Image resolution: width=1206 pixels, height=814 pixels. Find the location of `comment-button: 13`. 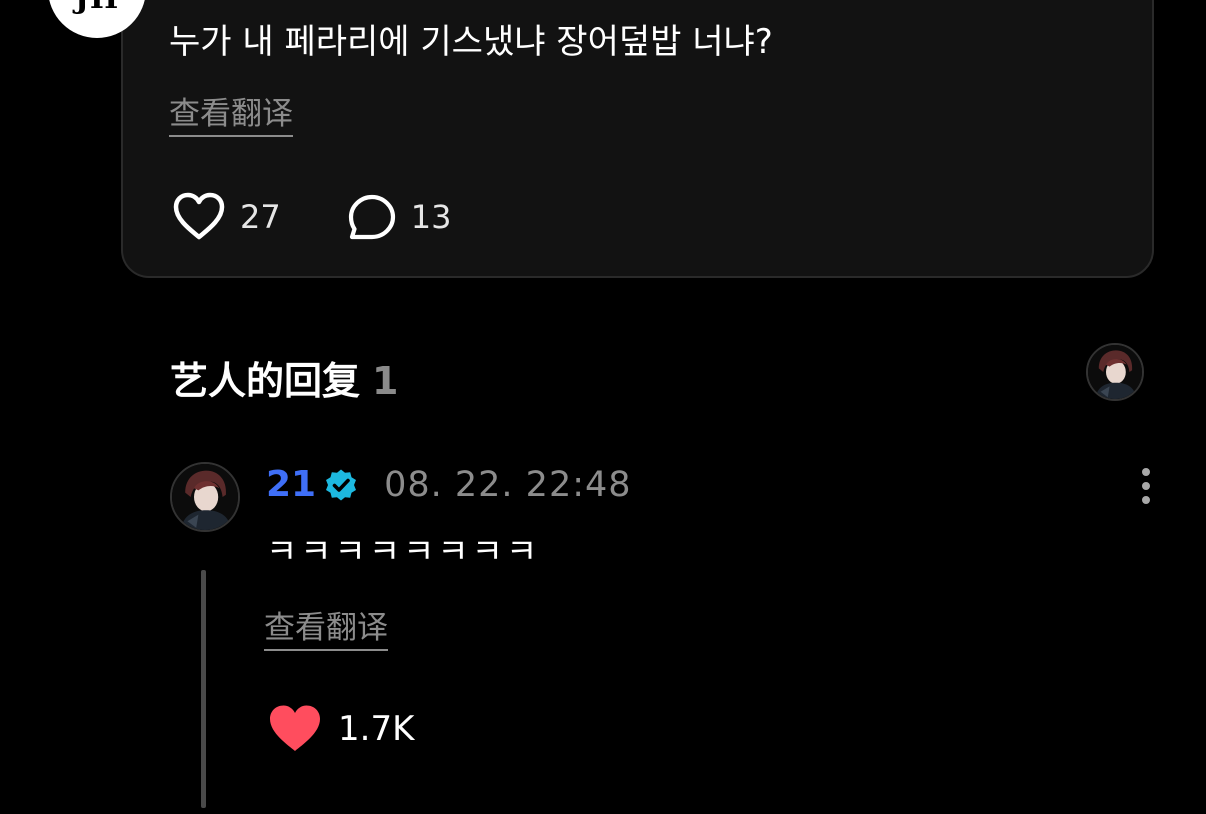

comment-button: 13 is located at coordinates (399, 217).